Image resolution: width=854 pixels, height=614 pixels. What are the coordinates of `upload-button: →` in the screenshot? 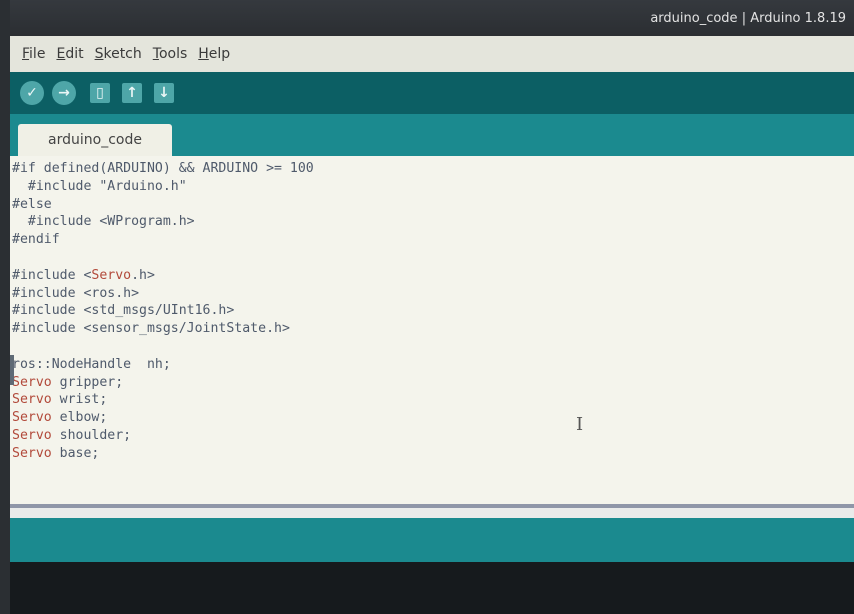 It's located at (64, 93).